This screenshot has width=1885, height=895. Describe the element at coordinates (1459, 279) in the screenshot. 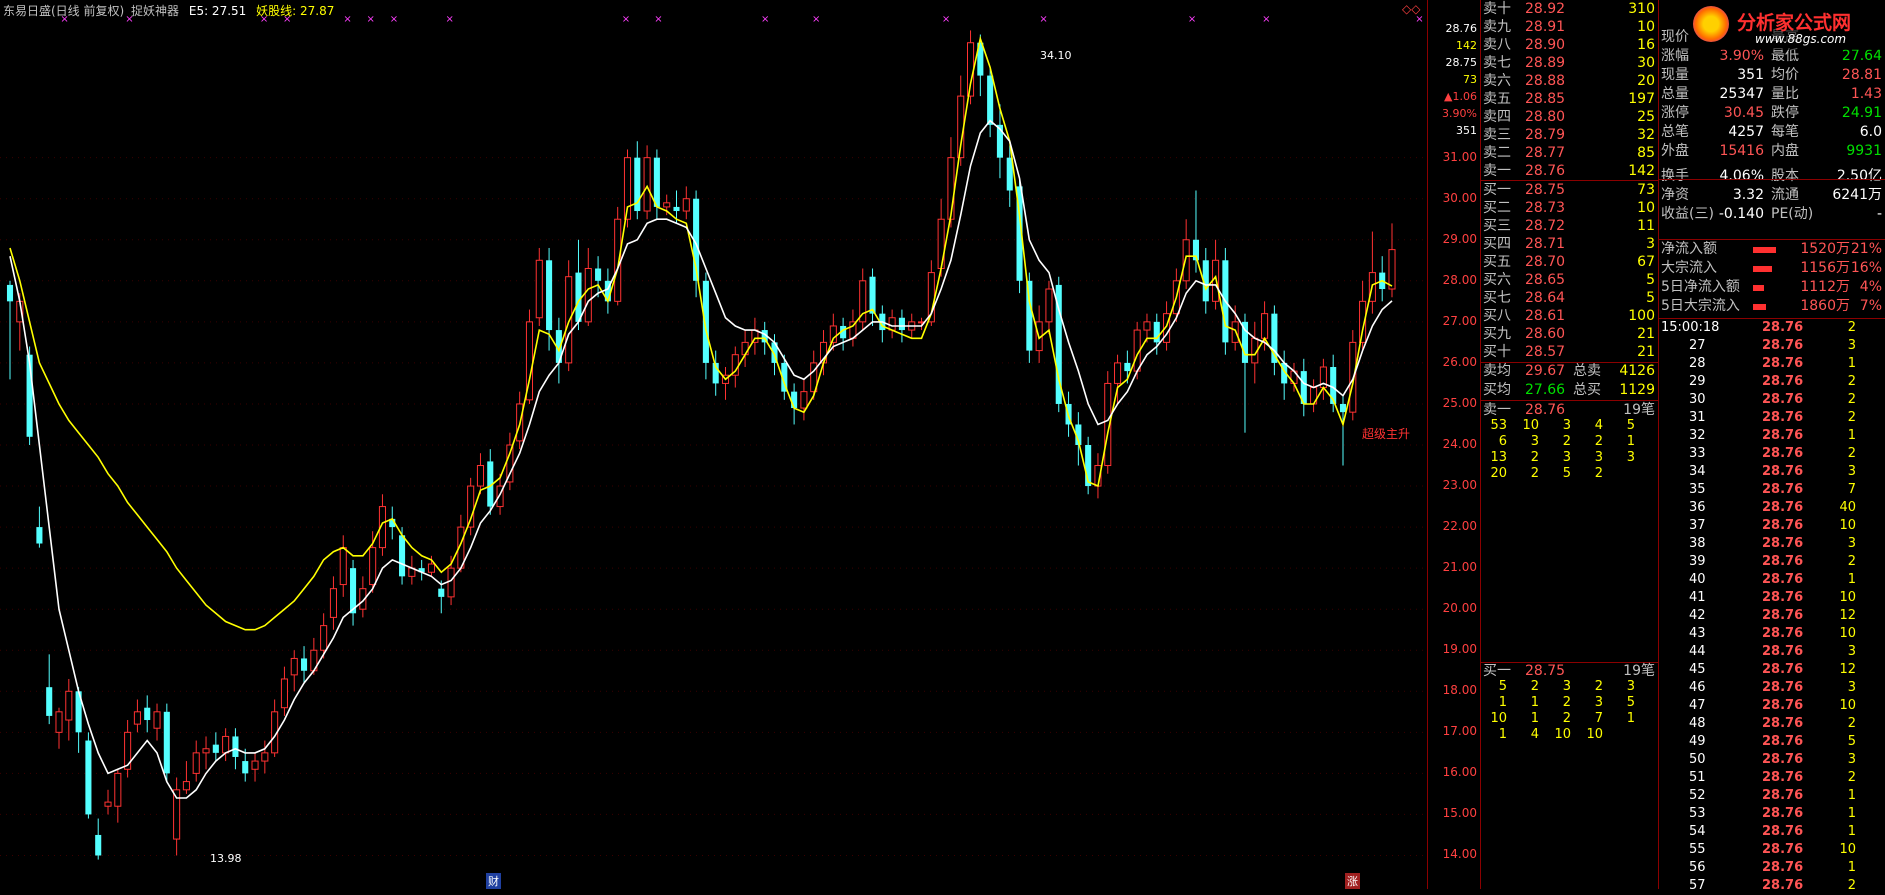

I see `axis-tick-label: 28.00` at that location.